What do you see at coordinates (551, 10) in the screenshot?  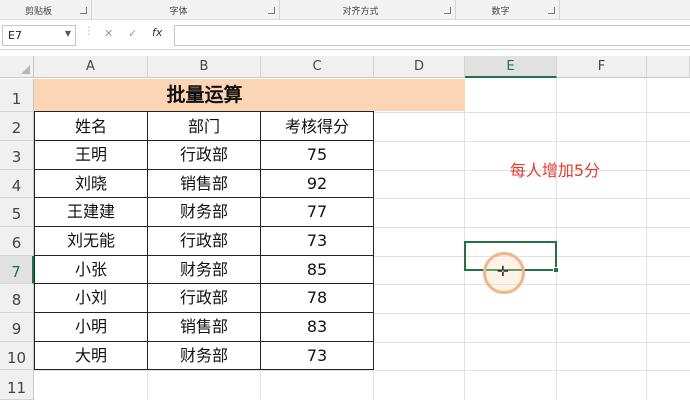 I see `number-launcher-icon` at bounding box center [551, 10].